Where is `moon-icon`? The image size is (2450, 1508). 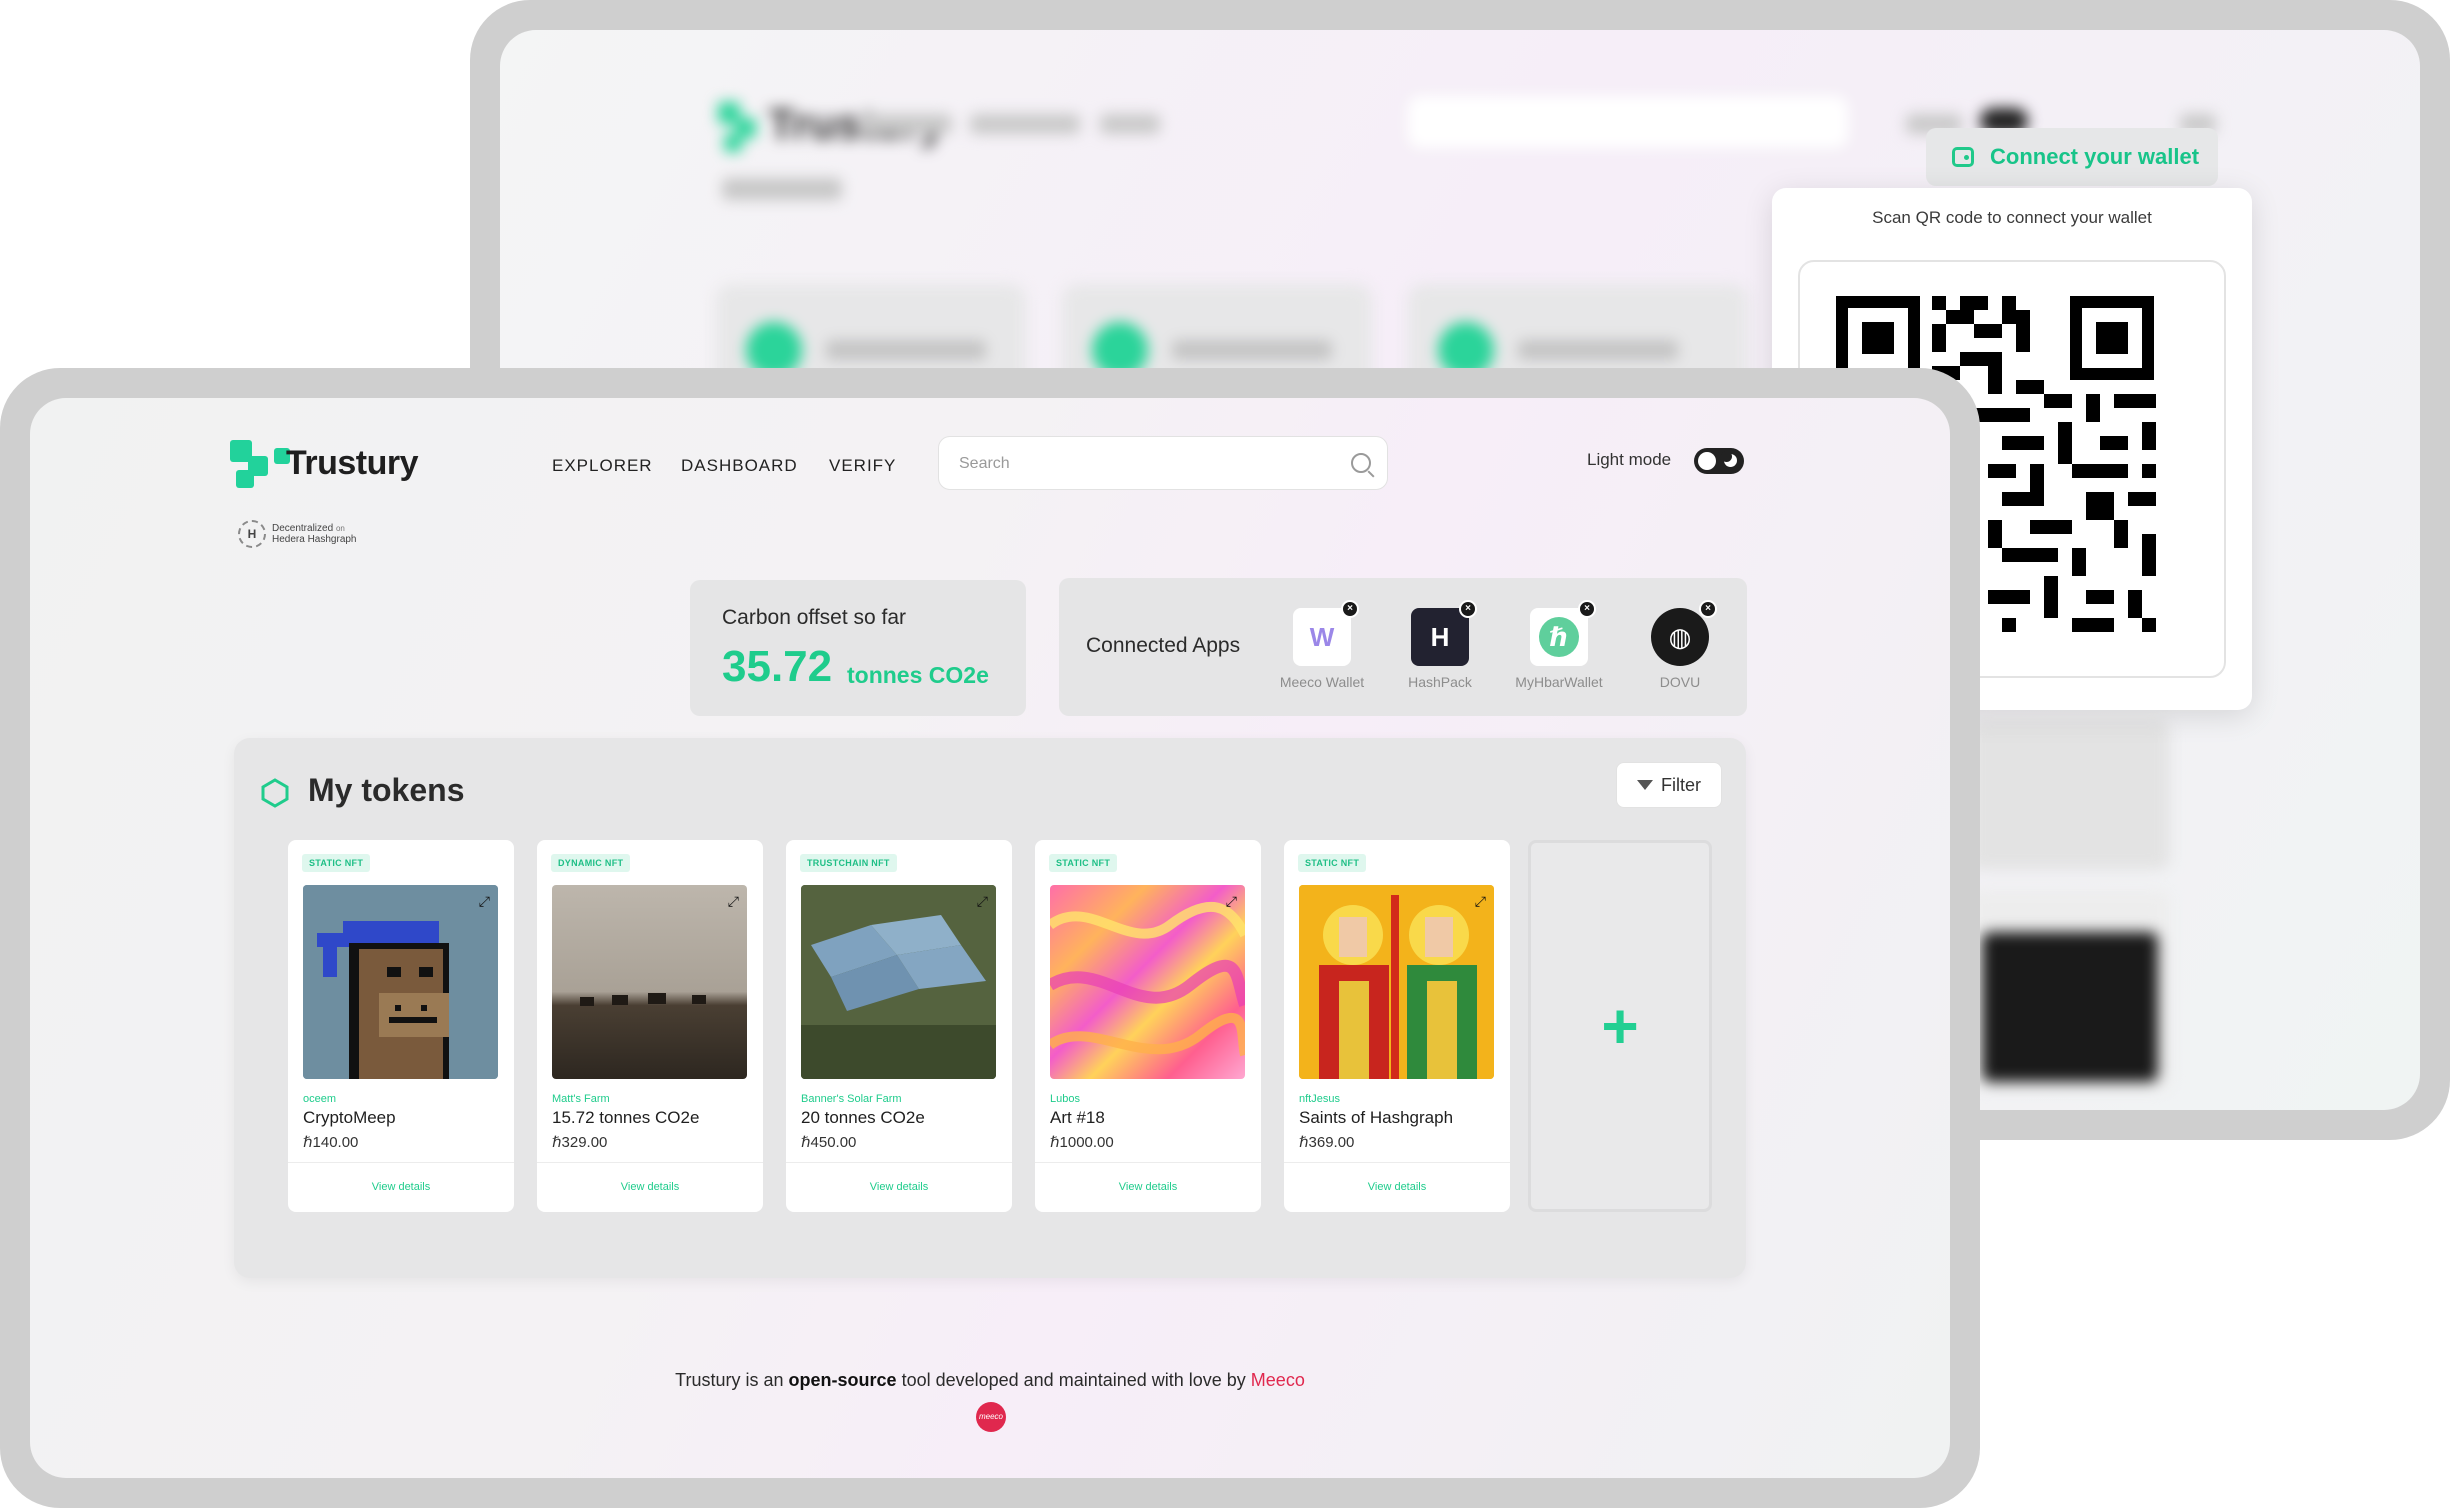
moon-icon is located at coordinates (1729, 459).